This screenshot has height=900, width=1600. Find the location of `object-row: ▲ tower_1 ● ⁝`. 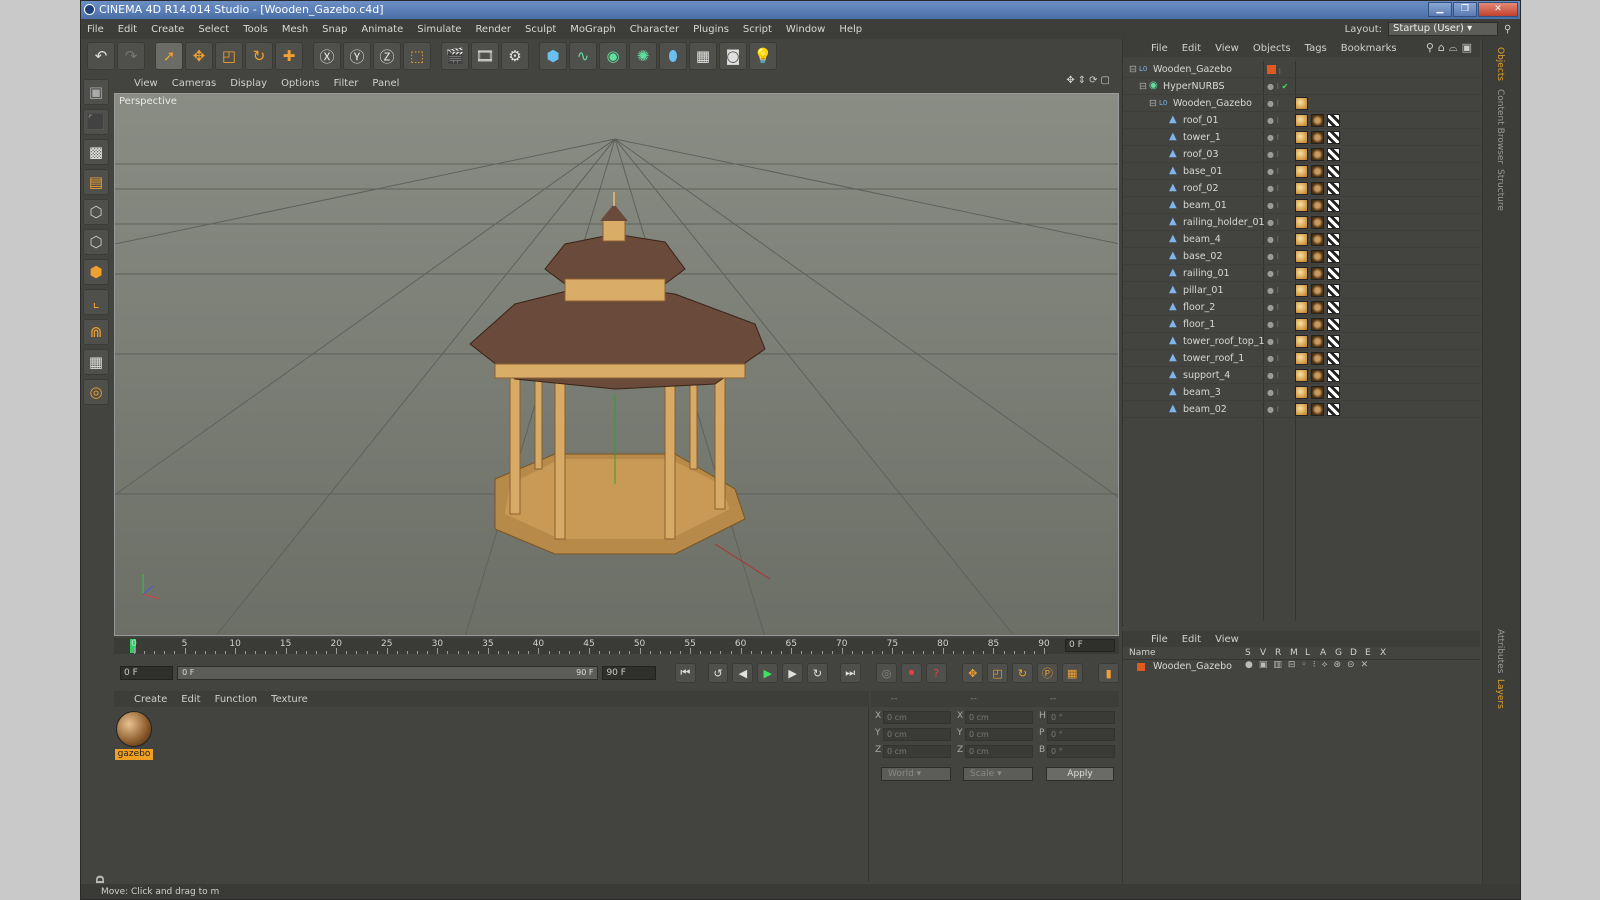

object-row: ▲ tower_1 ● ⁝ is located at coordinates (1302, 137).